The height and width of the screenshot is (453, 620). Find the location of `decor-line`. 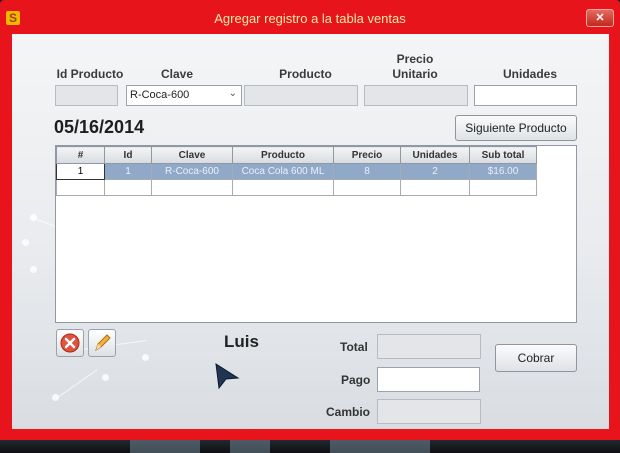

decor-line is located at coordinates (77, 384).